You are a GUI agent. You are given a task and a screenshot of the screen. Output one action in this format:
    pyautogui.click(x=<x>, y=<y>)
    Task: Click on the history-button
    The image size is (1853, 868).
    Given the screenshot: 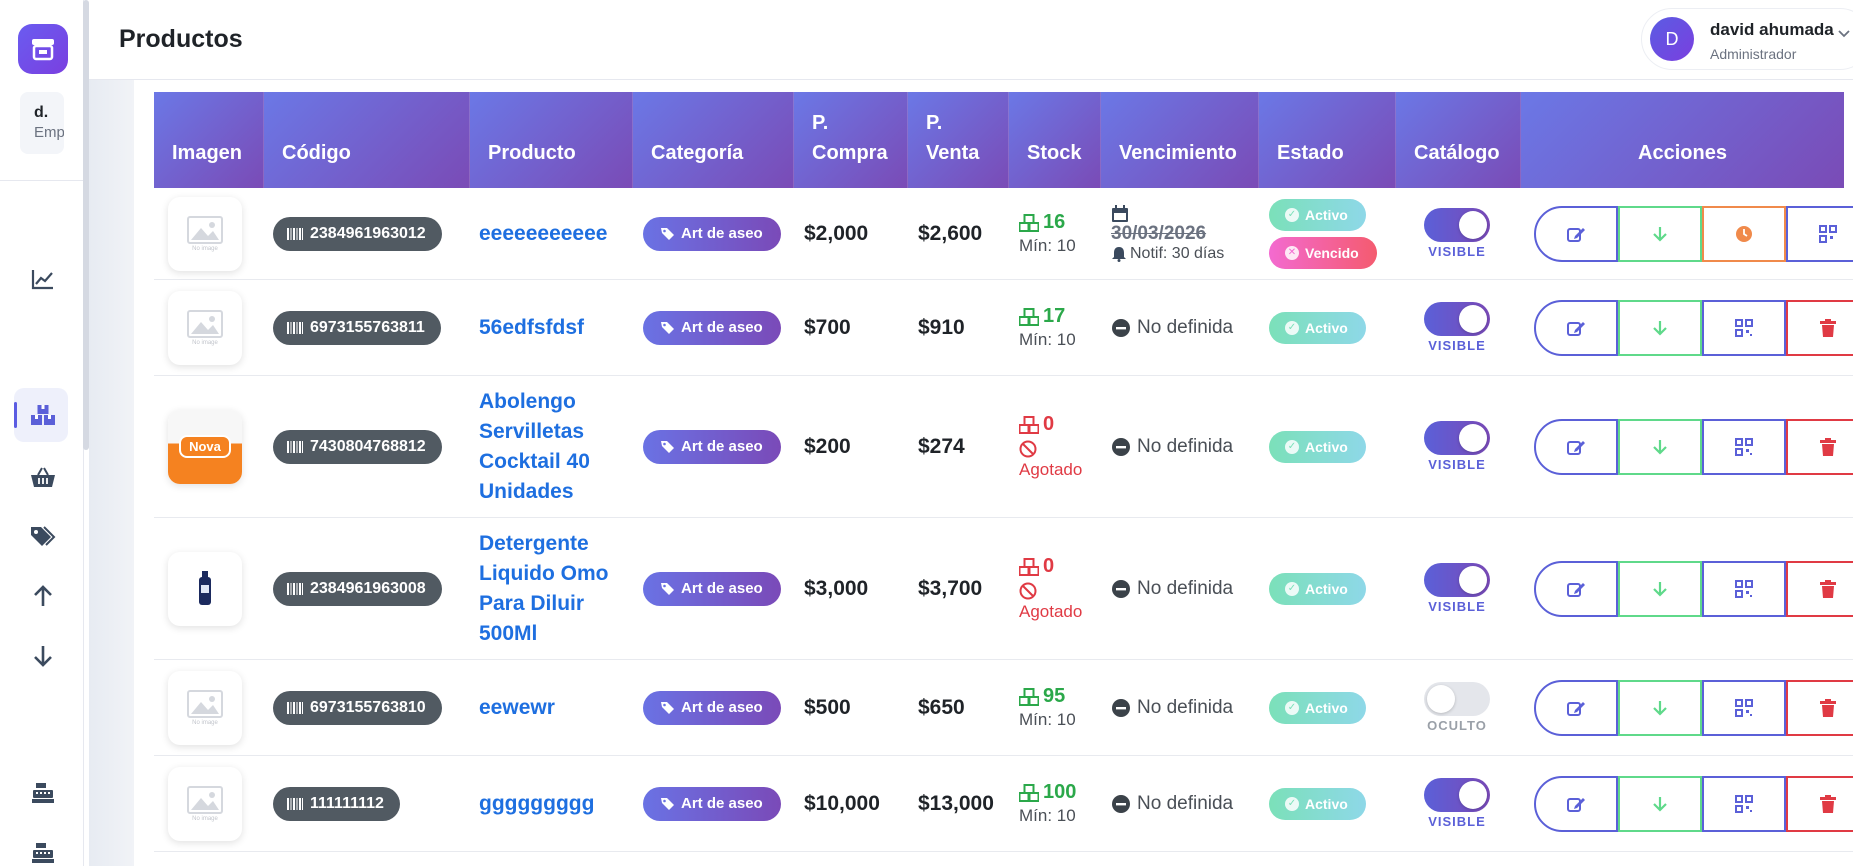 What is the action you would take?
    pyautogui.click(x=1744, y=234)
    